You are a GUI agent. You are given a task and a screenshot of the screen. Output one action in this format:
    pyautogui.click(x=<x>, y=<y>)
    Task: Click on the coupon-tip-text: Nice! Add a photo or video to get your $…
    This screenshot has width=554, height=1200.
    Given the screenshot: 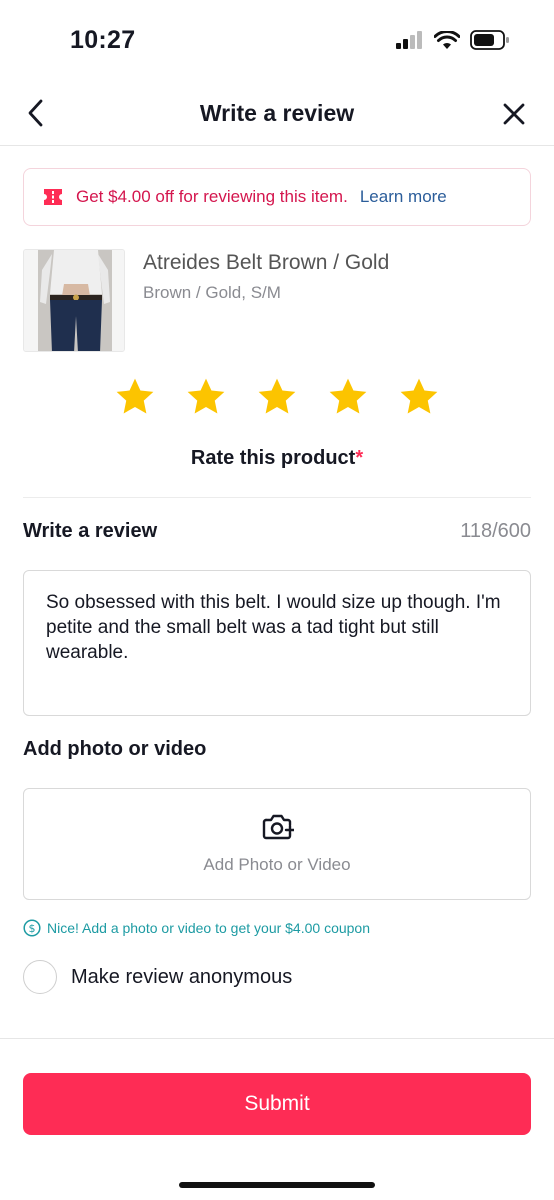 What is the action you would take?
    pyautogui.click(x=209, y=928)
    